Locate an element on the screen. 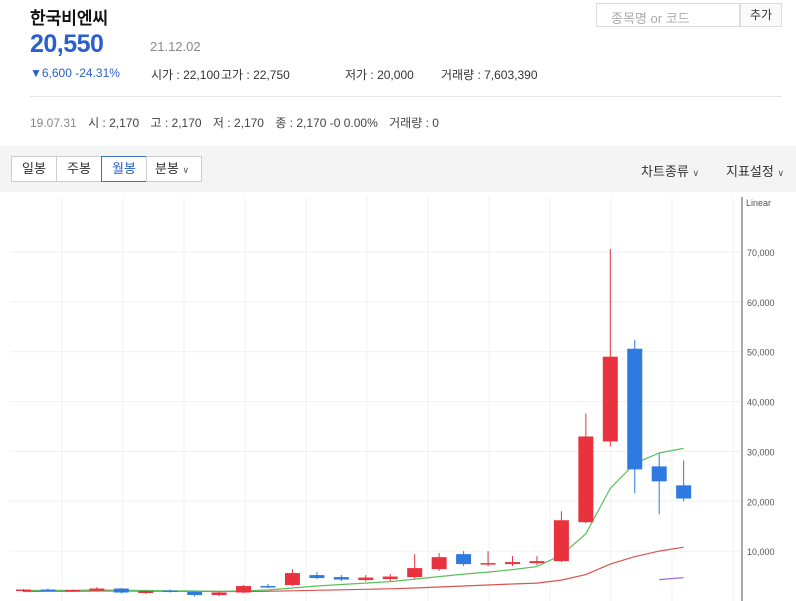 The image size is (796, 601). tab-weekly: 주봉 is located at coordinates (79, 169).